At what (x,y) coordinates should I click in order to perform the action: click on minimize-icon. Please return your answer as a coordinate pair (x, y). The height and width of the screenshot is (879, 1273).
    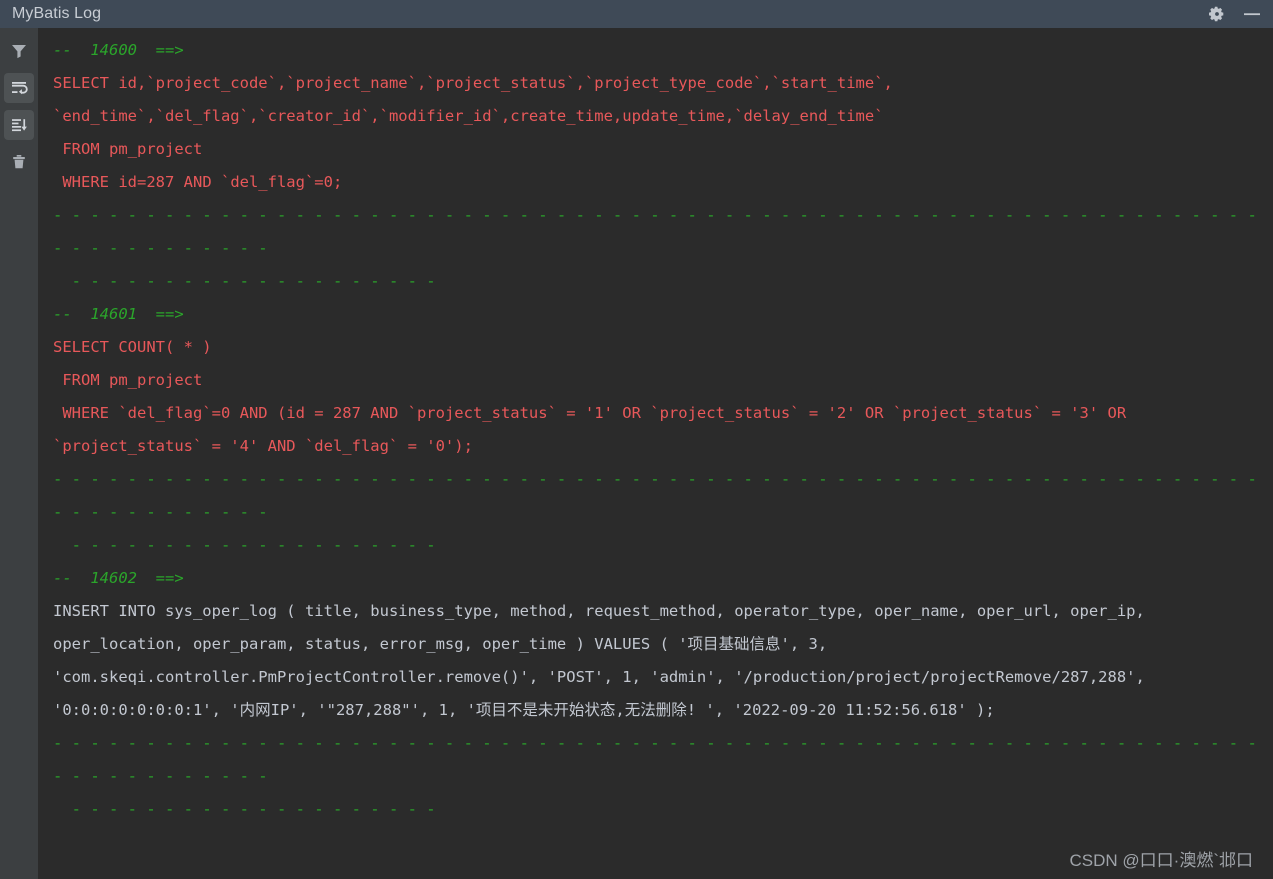
    Looking at the image, I should click on (1251, 14).